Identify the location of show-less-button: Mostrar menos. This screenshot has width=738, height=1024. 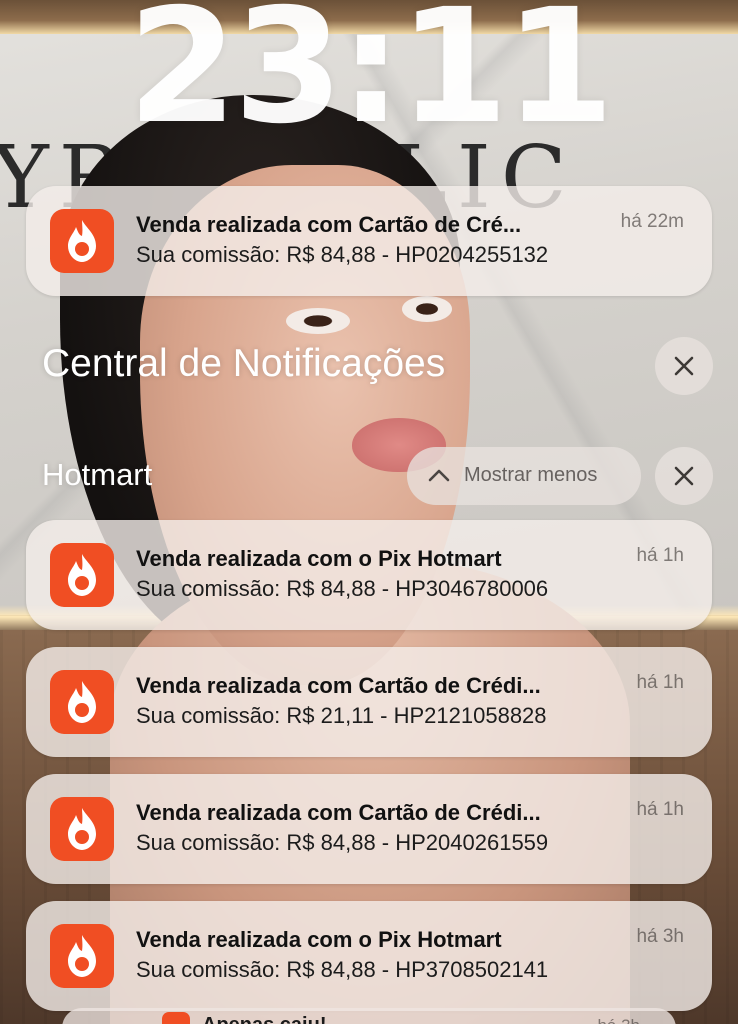
(524, 476).